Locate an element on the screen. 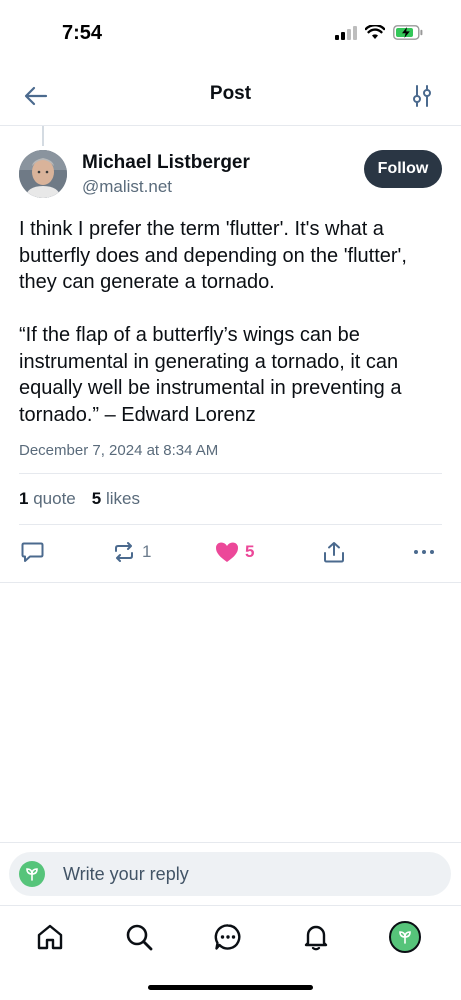  tab-profile is located at coordinates (405, 937).